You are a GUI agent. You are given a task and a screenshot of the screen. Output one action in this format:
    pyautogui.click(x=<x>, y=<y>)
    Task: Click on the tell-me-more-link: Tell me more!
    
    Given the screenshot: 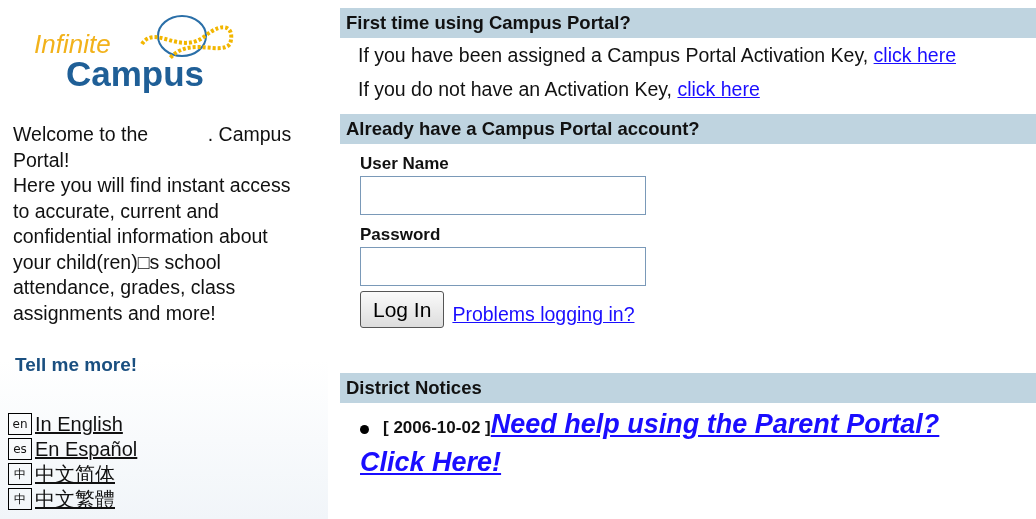 What is the action you would take?
    pyautogui.click(x=164, y=365)
    